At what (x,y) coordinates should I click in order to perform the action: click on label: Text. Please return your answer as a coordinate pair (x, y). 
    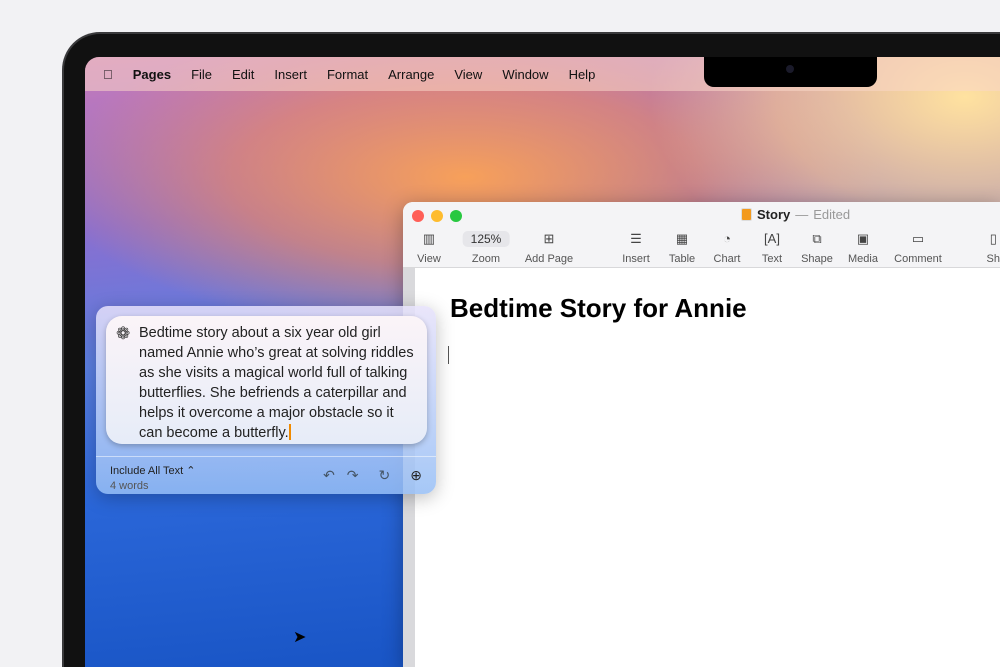
    Looking at the image, I should click on (772, 259).